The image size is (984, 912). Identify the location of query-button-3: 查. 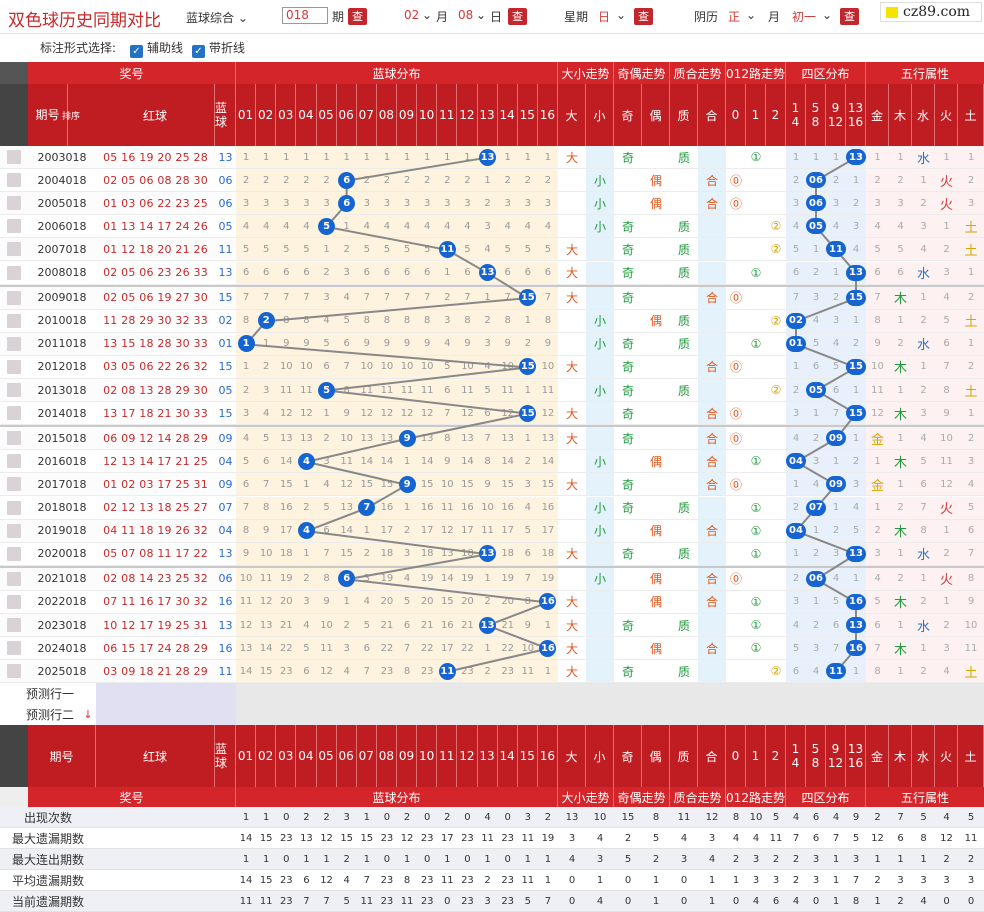
(643, 16).